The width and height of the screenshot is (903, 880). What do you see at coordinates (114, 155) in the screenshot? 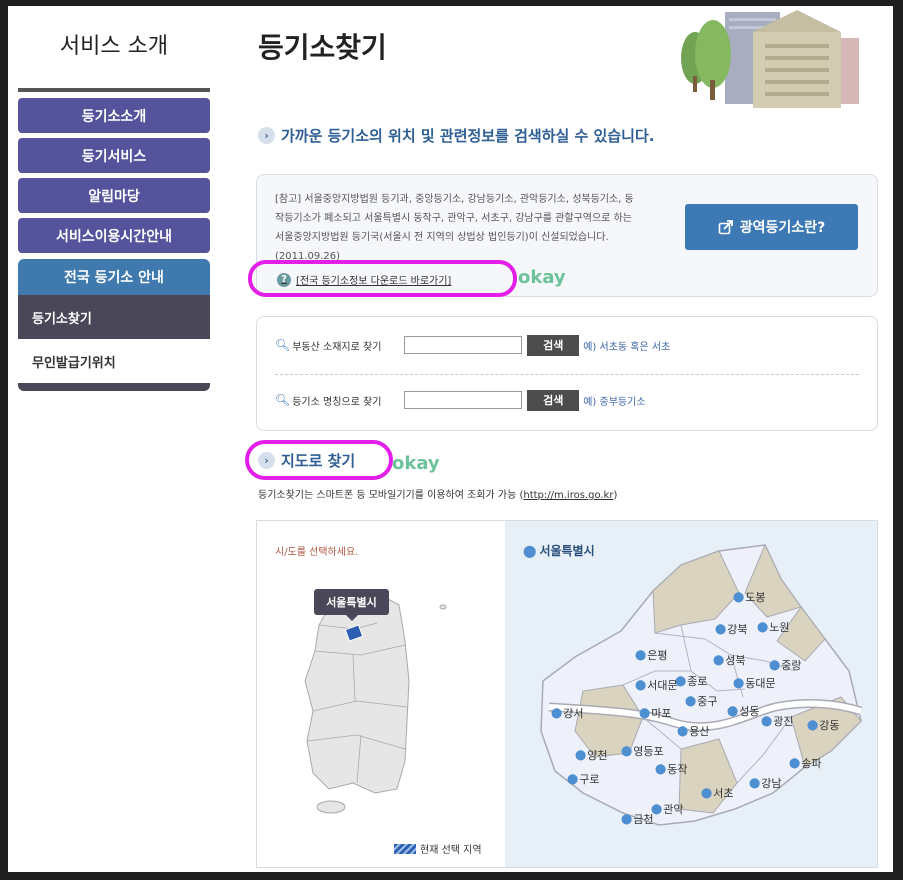
I see `sidebar-item-registry-service: 등기서비스` at bounding box center [114, 155].